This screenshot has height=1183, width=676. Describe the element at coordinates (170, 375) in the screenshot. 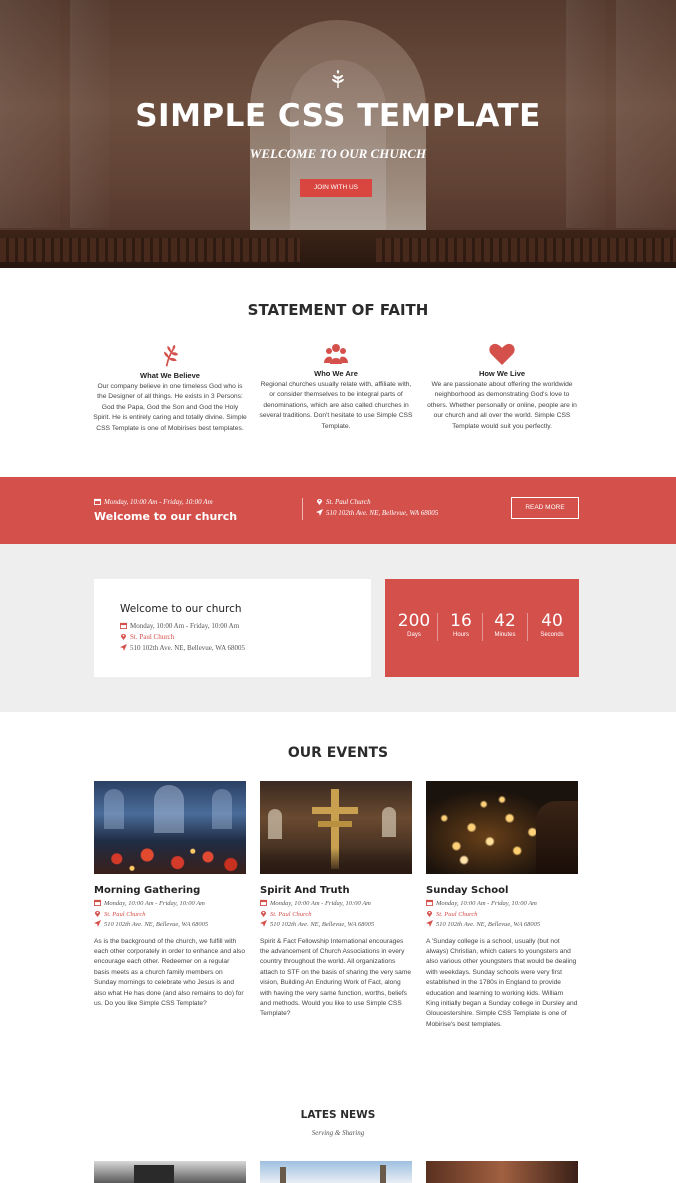

I see `faith-item-heading: What We Believe` at that location.